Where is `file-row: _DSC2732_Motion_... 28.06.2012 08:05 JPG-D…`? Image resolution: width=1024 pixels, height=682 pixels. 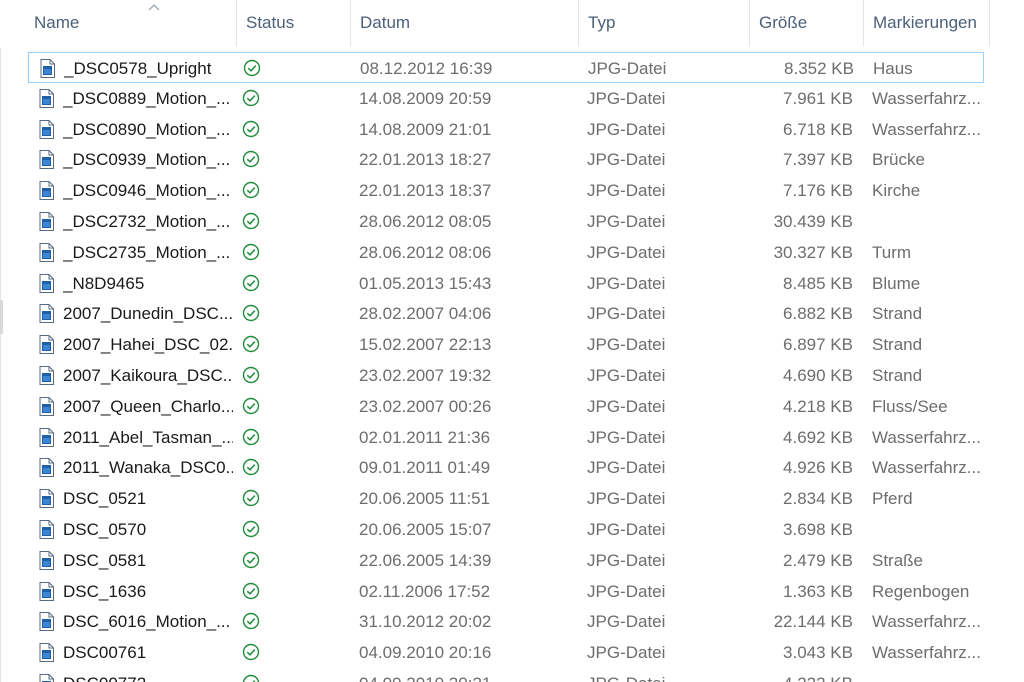 file-row: _DSC2732_Motion_... 28.06.2012 08:05 JPG-D… is located at coordinates (506, 221).